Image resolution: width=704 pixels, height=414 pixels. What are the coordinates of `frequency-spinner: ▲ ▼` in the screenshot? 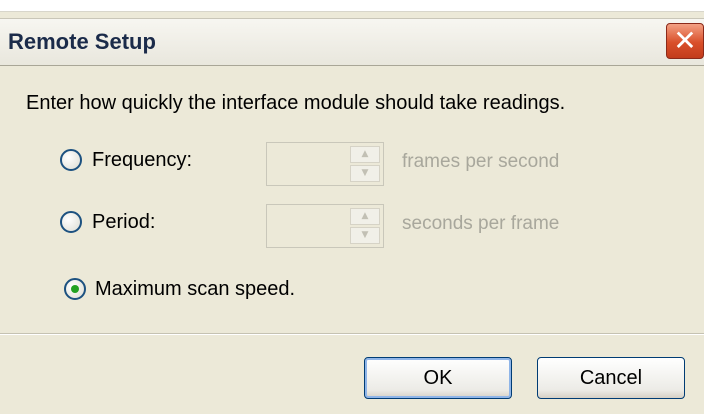 It's located at (325, 164).